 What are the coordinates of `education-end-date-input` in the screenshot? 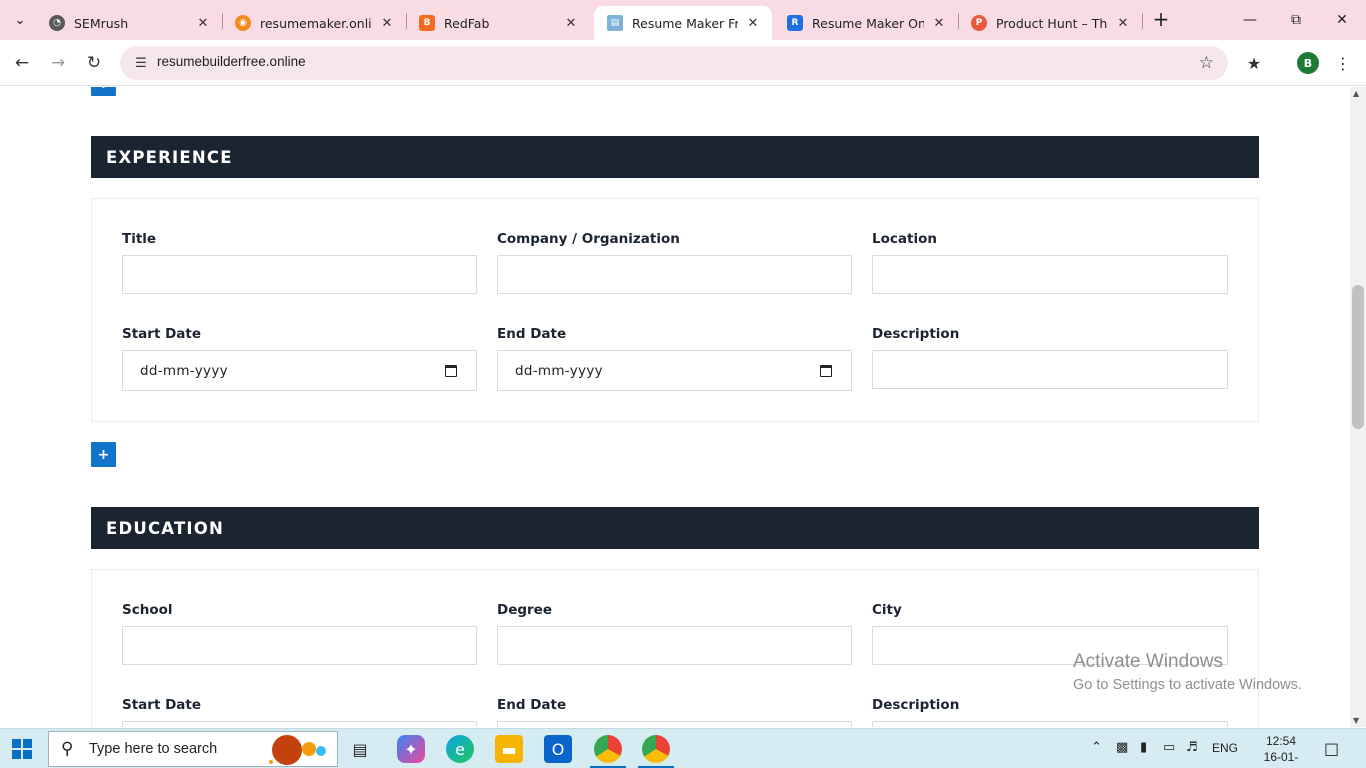 It's located at (674, 724).